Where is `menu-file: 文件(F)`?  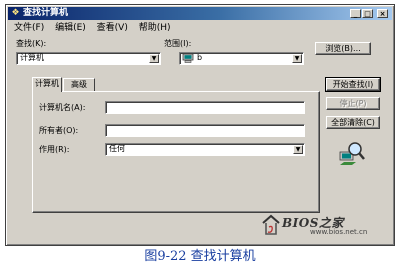
menu-file: 文件(F) is located at coordinates (29, 28).